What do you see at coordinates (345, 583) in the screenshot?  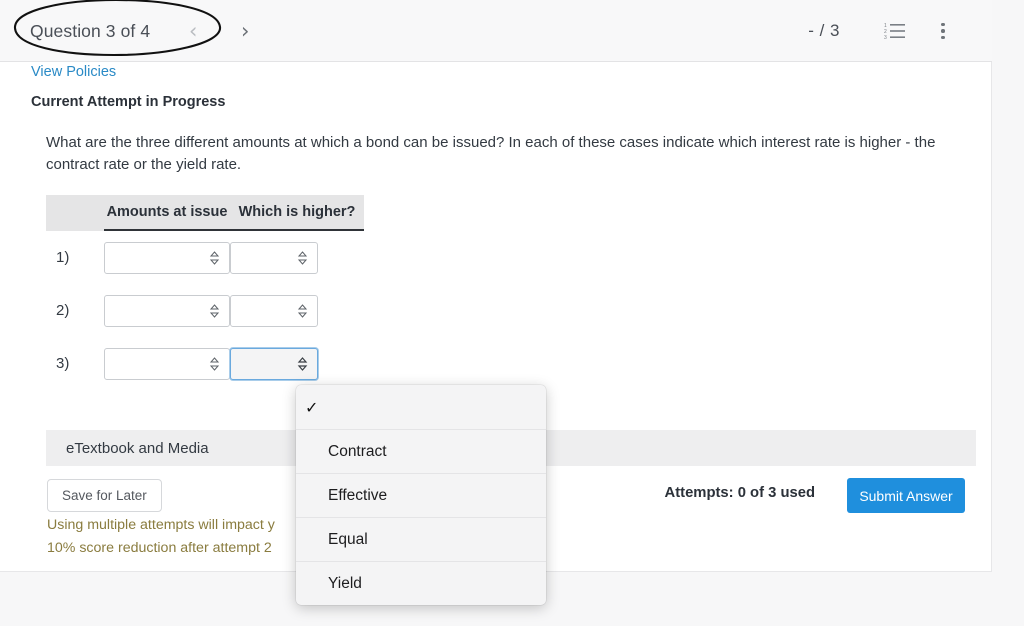 I see `dropdown-option-label: Yield` at bounding box center [345, 583].